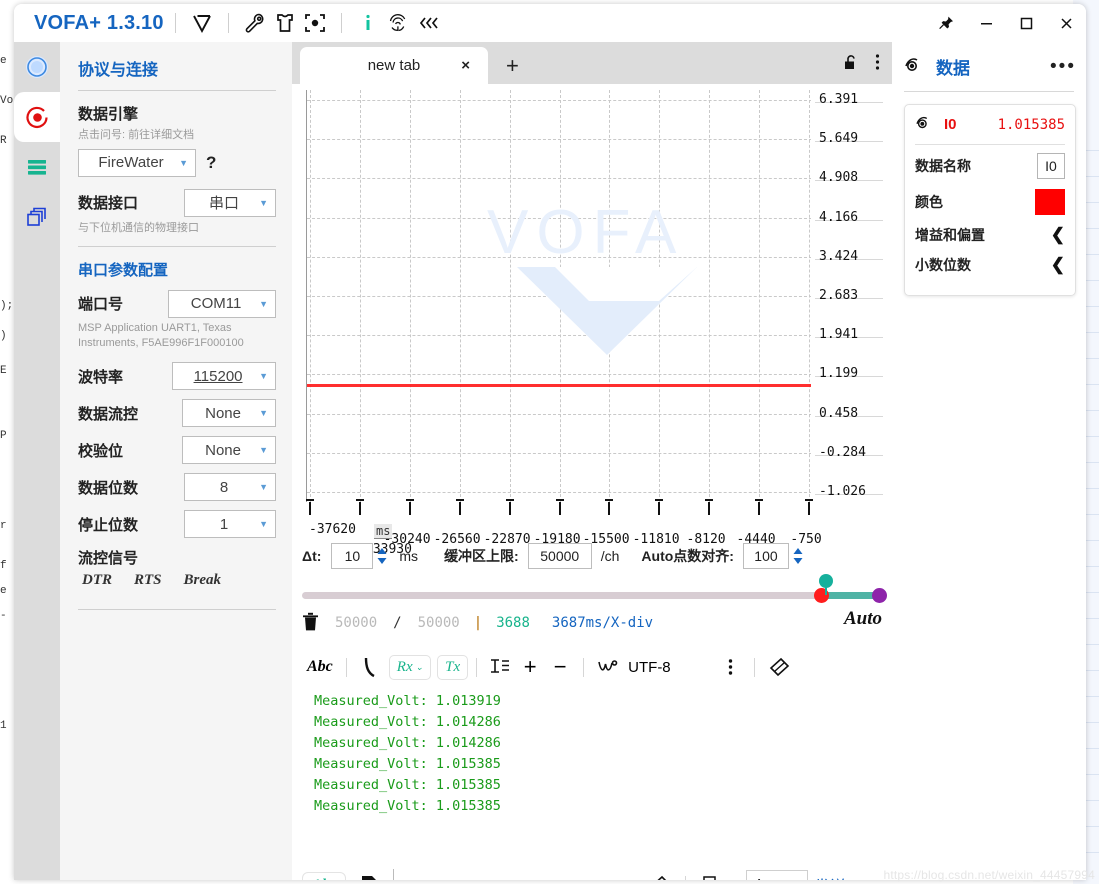 The width and height of the screenshot is (1099, 884). What do you see at coordinates (530, 667) in the screenshot?
I see `zoom-in-button: +` at bounding box center [530, 667].